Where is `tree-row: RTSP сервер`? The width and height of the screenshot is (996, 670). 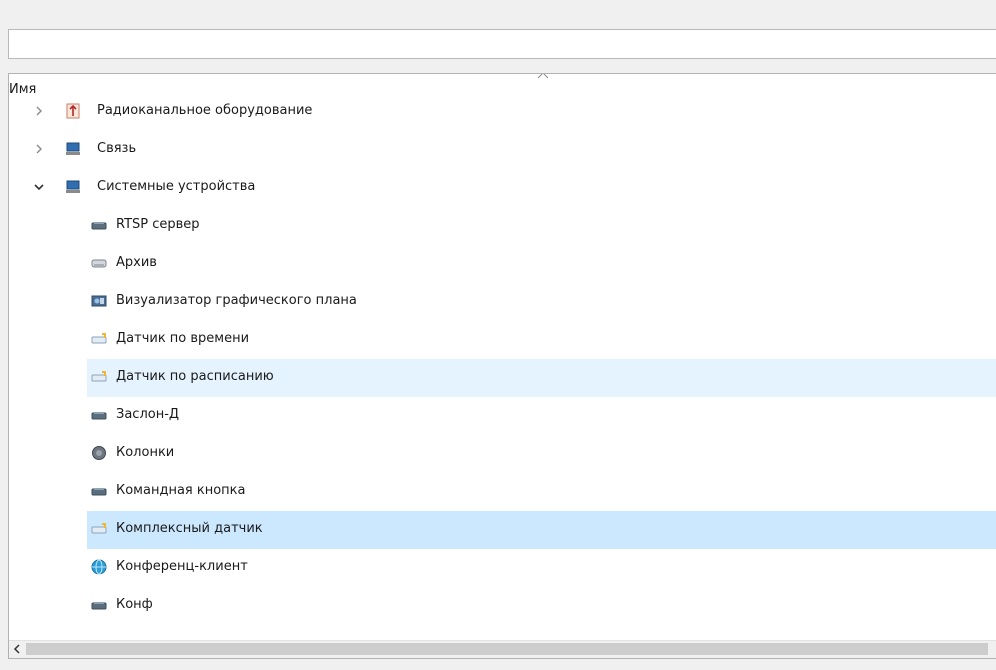
tree-row: RTSP сервер is located at coordinates (541, 226).